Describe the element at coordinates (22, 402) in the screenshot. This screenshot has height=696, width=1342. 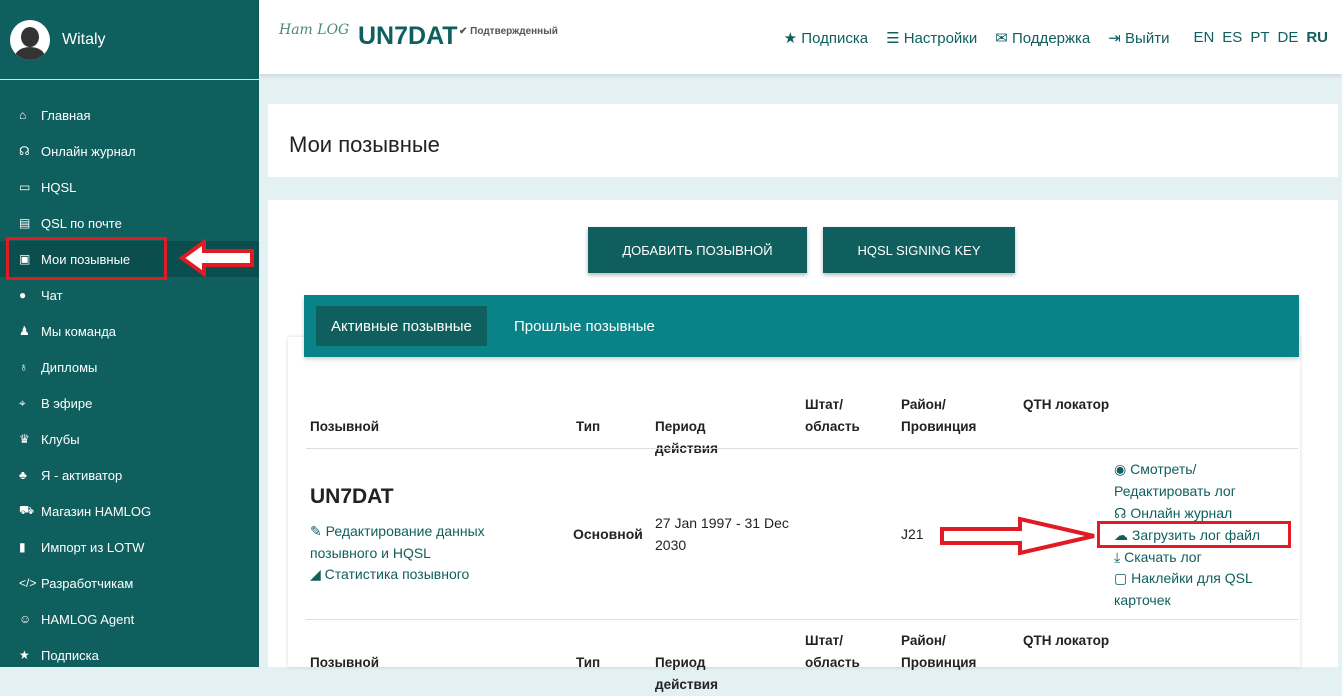
I see `broadcast-icon: ⌖` at that location.